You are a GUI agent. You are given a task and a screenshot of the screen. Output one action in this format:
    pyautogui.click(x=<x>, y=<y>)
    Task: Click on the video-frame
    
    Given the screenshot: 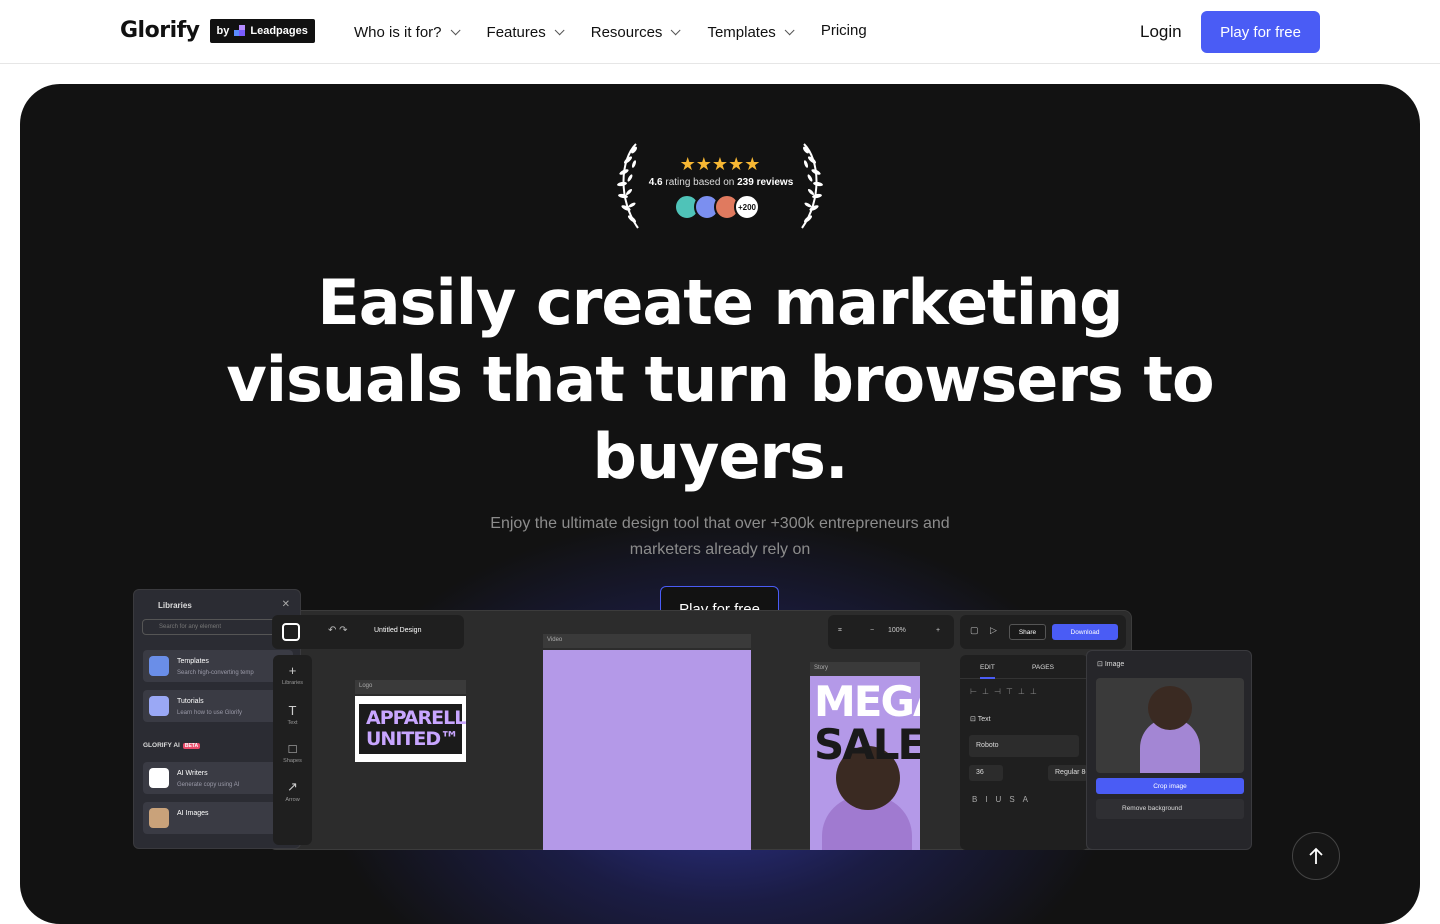 What is the action you would take?
    pyautogui.click(x=647, y=750)
    